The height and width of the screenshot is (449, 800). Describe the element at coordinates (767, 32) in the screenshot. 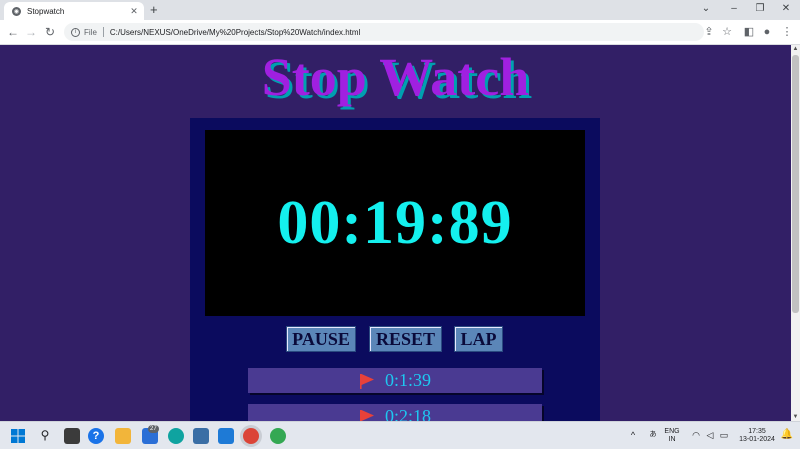

I see `profile-icon: ●` at that location.